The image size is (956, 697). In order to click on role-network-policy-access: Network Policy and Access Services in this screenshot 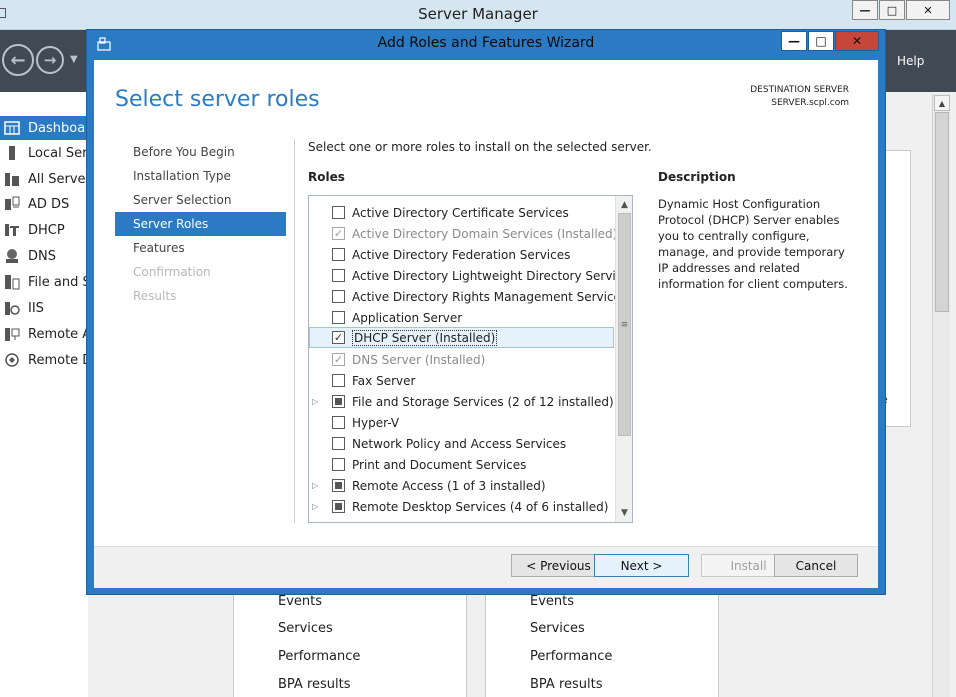, I will do `click(461, 443)`.